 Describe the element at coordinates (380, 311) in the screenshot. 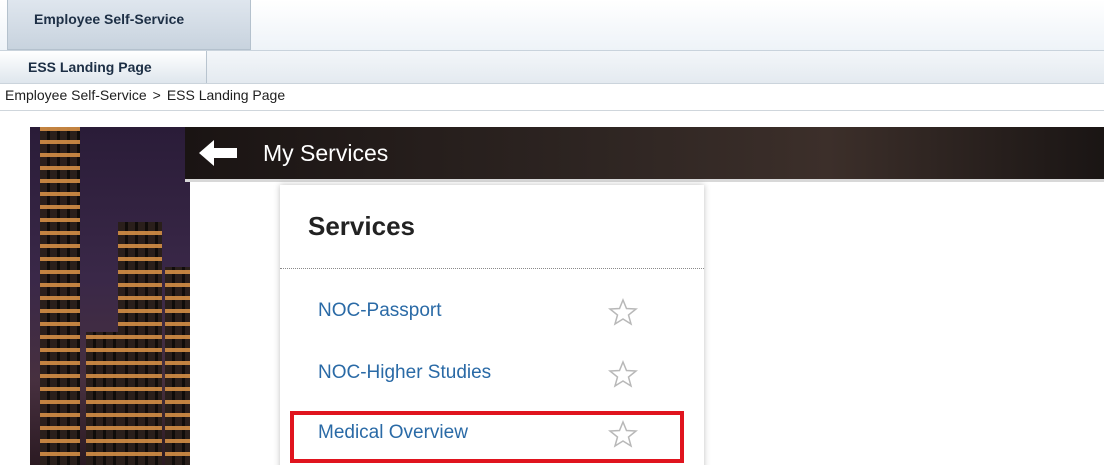

I see `service-link-noc-passport: NOC-Passport` at that location.